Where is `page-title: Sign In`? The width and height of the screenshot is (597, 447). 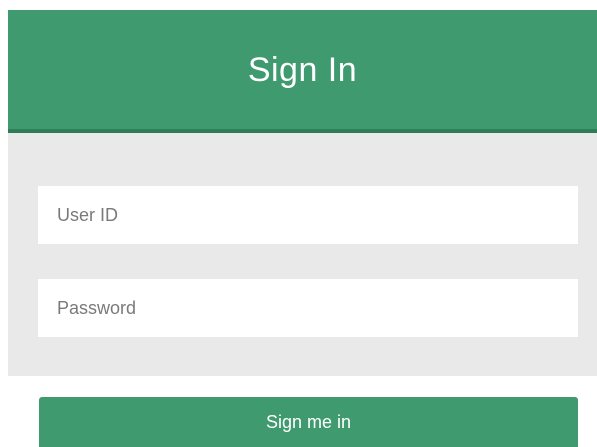
page-title: Sign In is located at coordinates (302, 70).